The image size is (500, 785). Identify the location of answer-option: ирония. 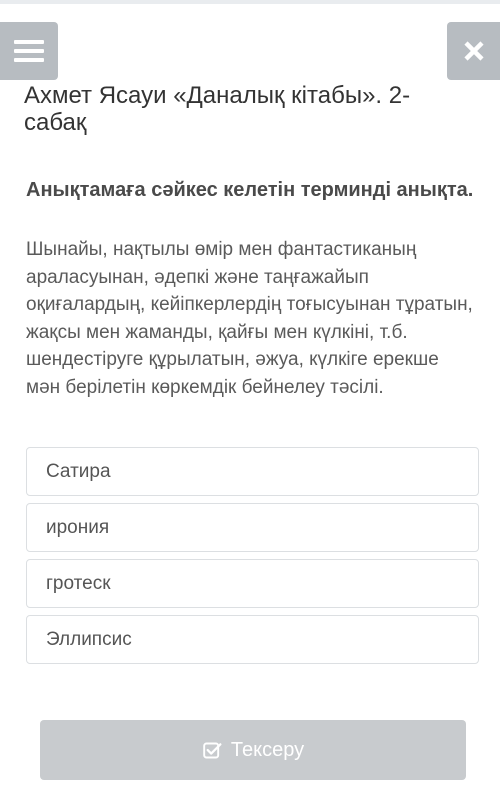
(252, 527).